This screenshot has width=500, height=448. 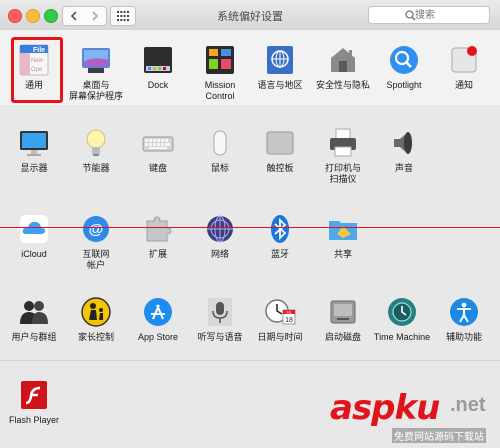 What do you see at coordinates (219, 254) in the screenshot?
I see `pref-label: 网络` at bounding box center [219, 254].